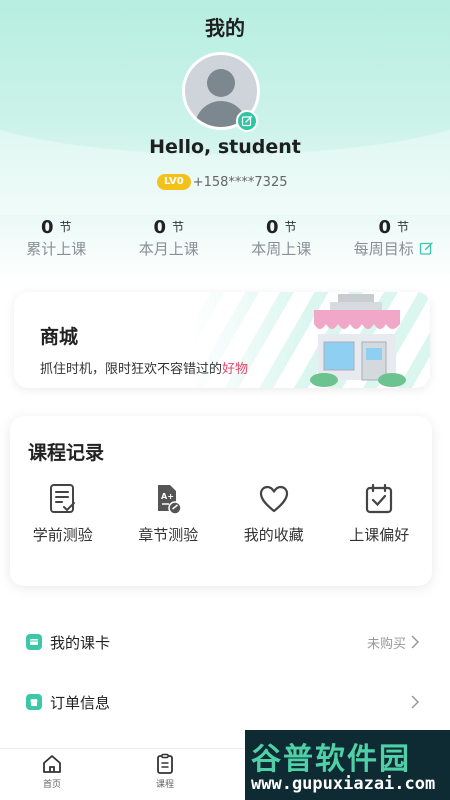 Image resolution: width=450 pixels, height=800 pixels. What do you see at coordinates (331, 759) in the screenshot?
I see `watermark-title: 谷普软件园` at bounding box center [331, 759].